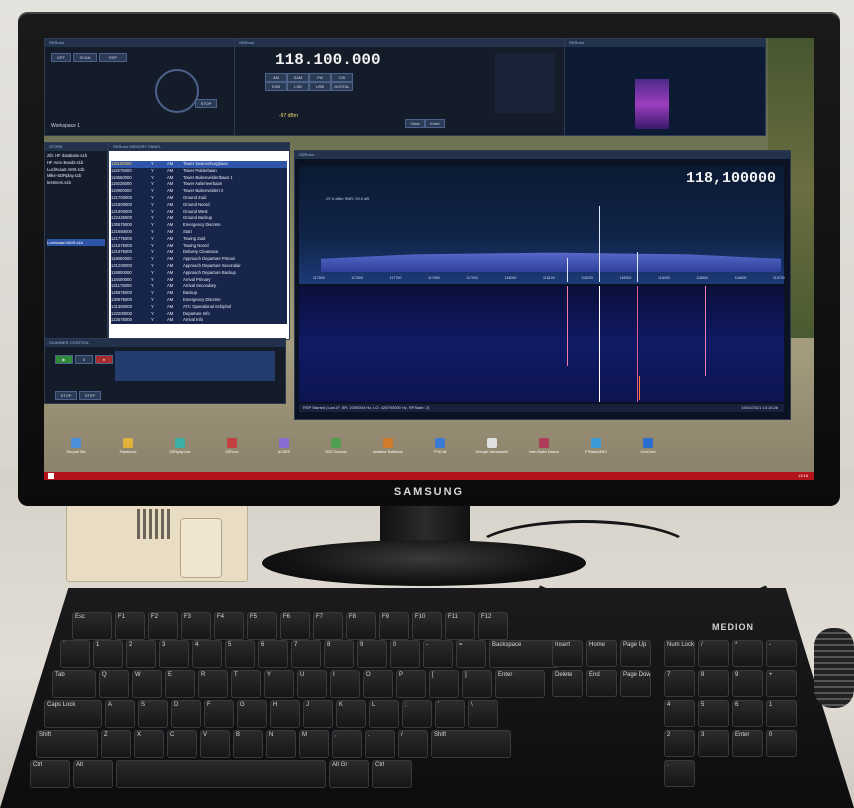 Image resolution: width=854 pixels, height=808 pixels. What do you see at coordinates (199, 164) in the screenshot?
I see `table-row: 118100000 Y AM Tower Zwanenburgbaan` at bounding box center [199, 164].